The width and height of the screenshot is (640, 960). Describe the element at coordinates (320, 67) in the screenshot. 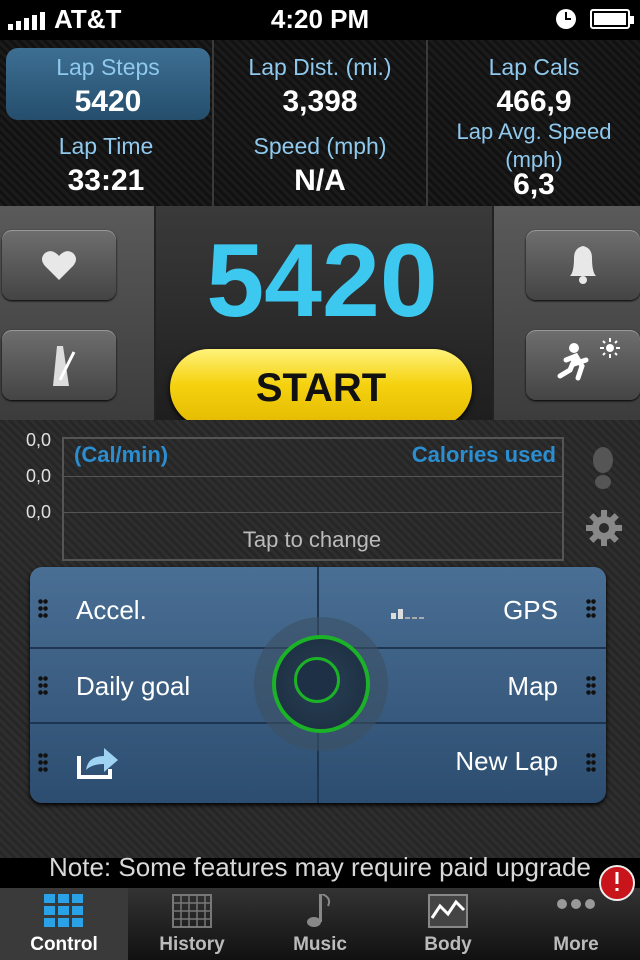

I see `stat-label: Lap Dist. (mi.)` at that location.